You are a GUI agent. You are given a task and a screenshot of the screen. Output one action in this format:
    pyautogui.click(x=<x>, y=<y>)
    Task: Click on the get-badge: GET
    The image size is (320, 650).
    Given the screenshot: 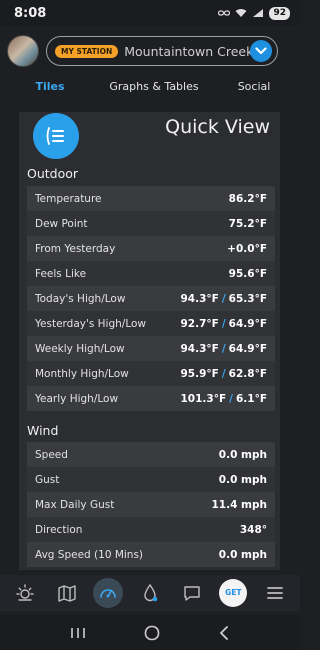 What is the action you would take?
    pyautogui.click(x=233, y=593)
    